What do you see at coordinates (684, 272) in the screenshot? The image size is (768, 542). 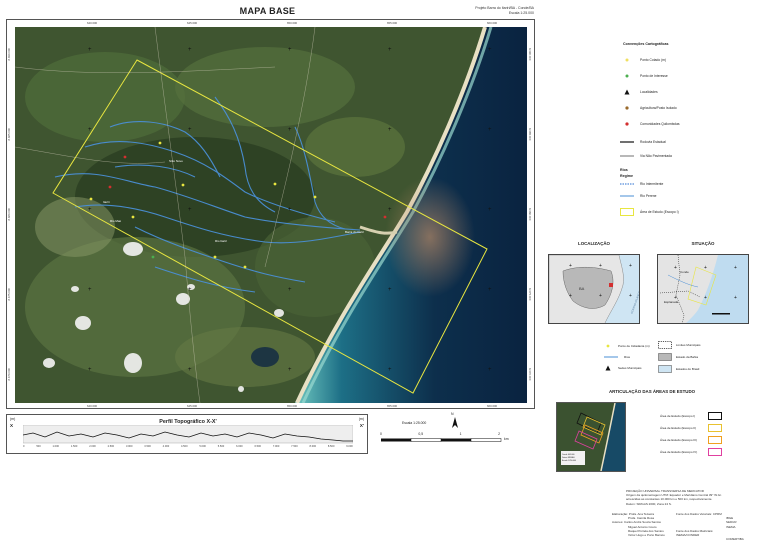 I see `place-label: Conde` at bounding box center [684, 272].